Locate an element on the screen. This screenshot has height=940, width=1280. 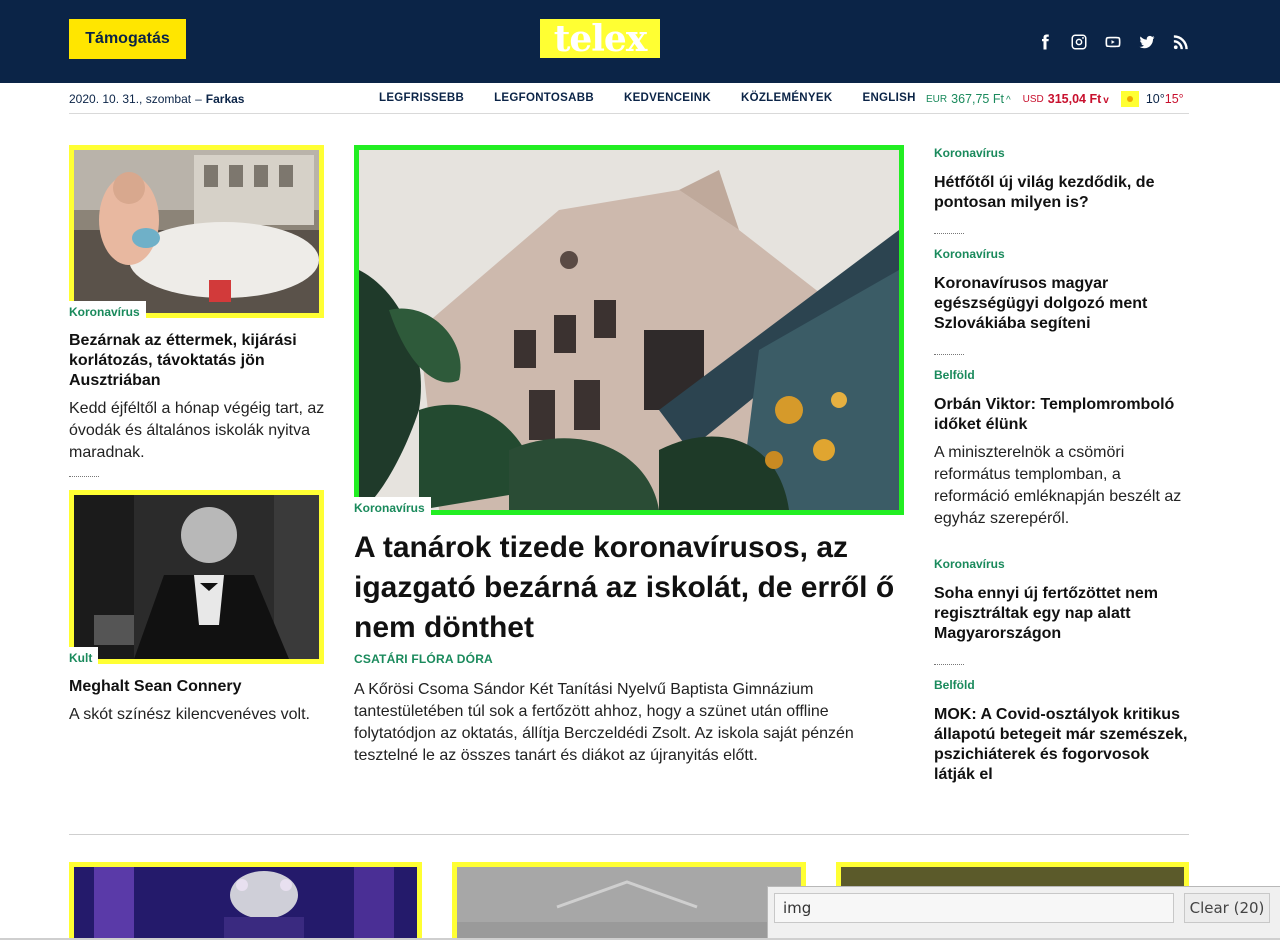
nav-item-kedvenceink: KEDVENCEINK is located at coordinates (667, 98).